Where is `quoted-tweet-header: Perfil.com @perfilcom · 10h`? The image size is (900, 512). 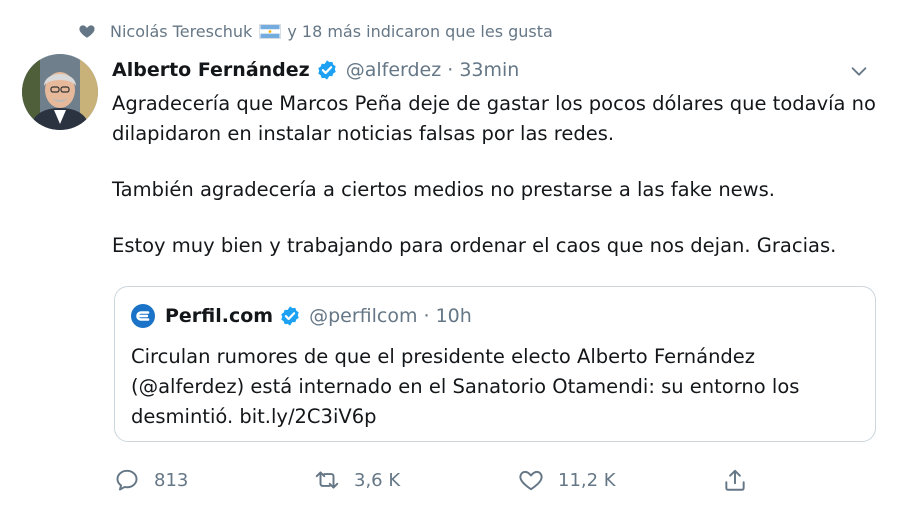 quoted-tweet-header: Perfil.com @perfilcom · 10h is located at coordinates (301, 316).